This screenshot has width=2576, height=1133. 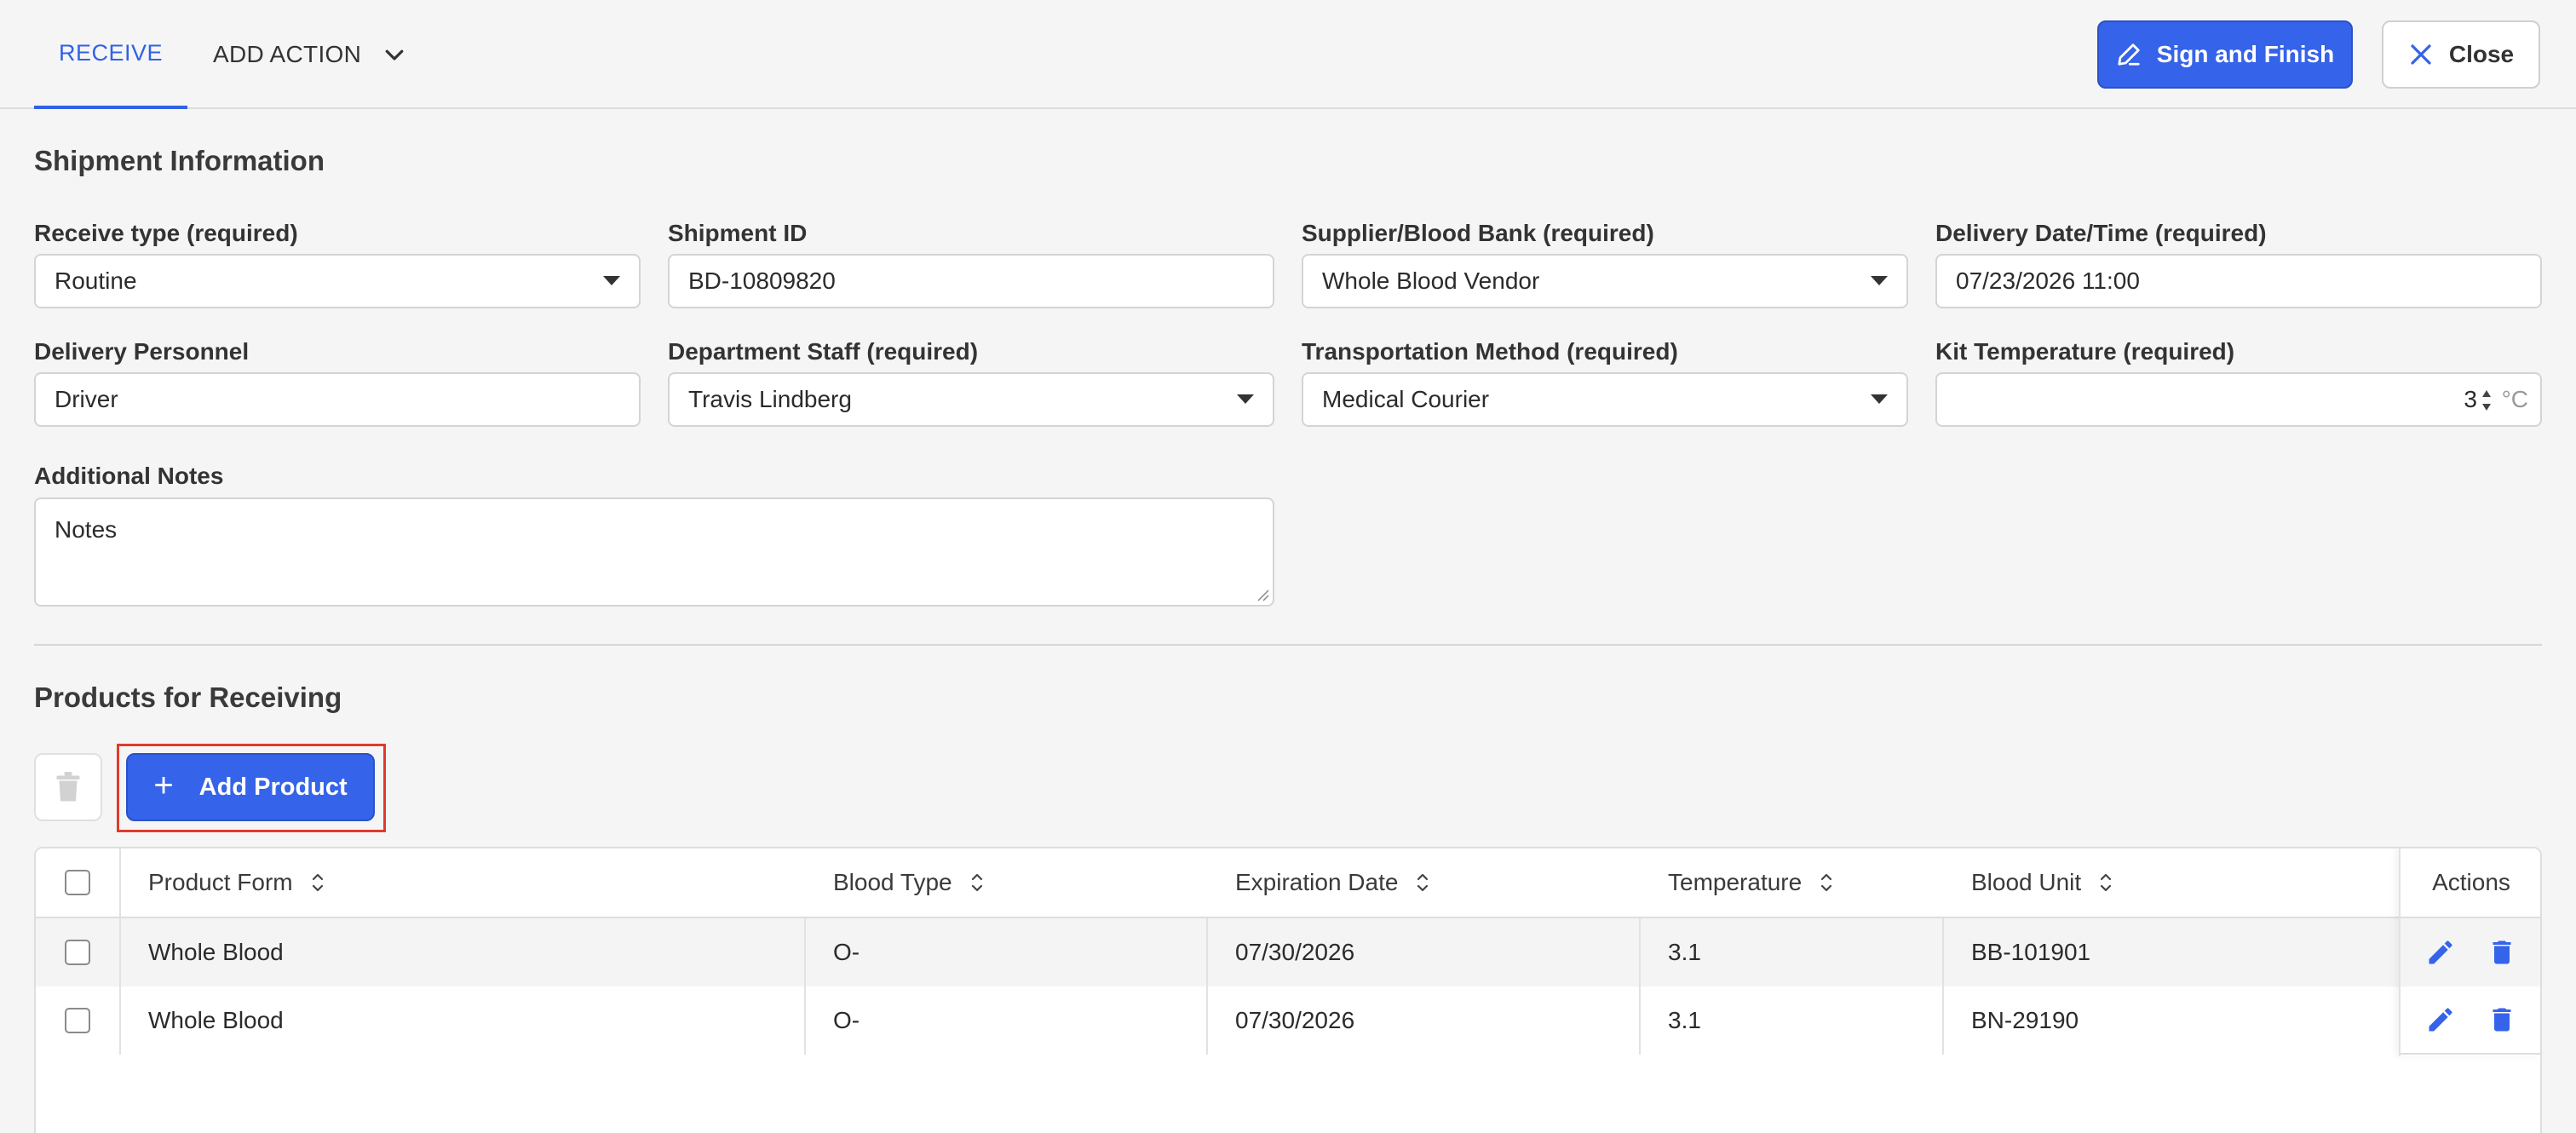 What do you see at coordinates (1431, 280) in the screenshot?
I see `supplier-value: Whole Blood Vendor` at bounding box center [1431, 280].